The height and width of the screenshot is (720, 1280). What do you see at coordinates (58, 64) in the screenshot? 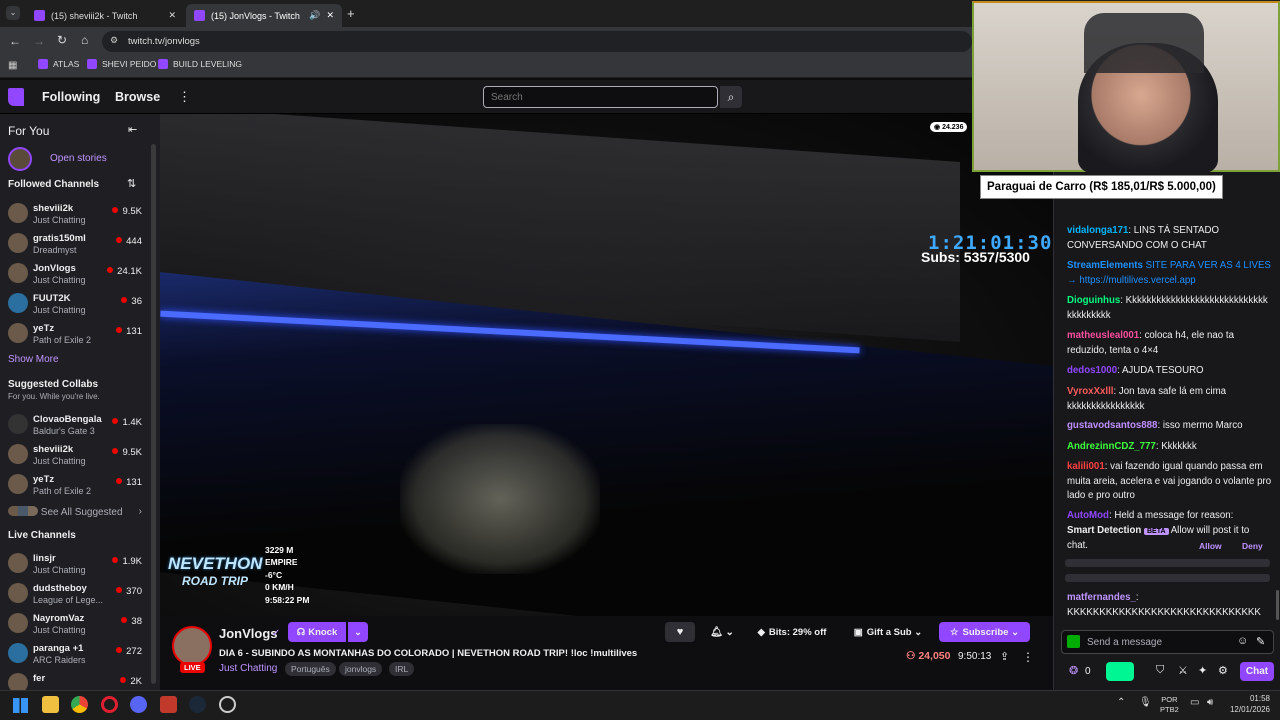
I see `bookmark-atlas: ATLAS` at bounding box center [58, 64].